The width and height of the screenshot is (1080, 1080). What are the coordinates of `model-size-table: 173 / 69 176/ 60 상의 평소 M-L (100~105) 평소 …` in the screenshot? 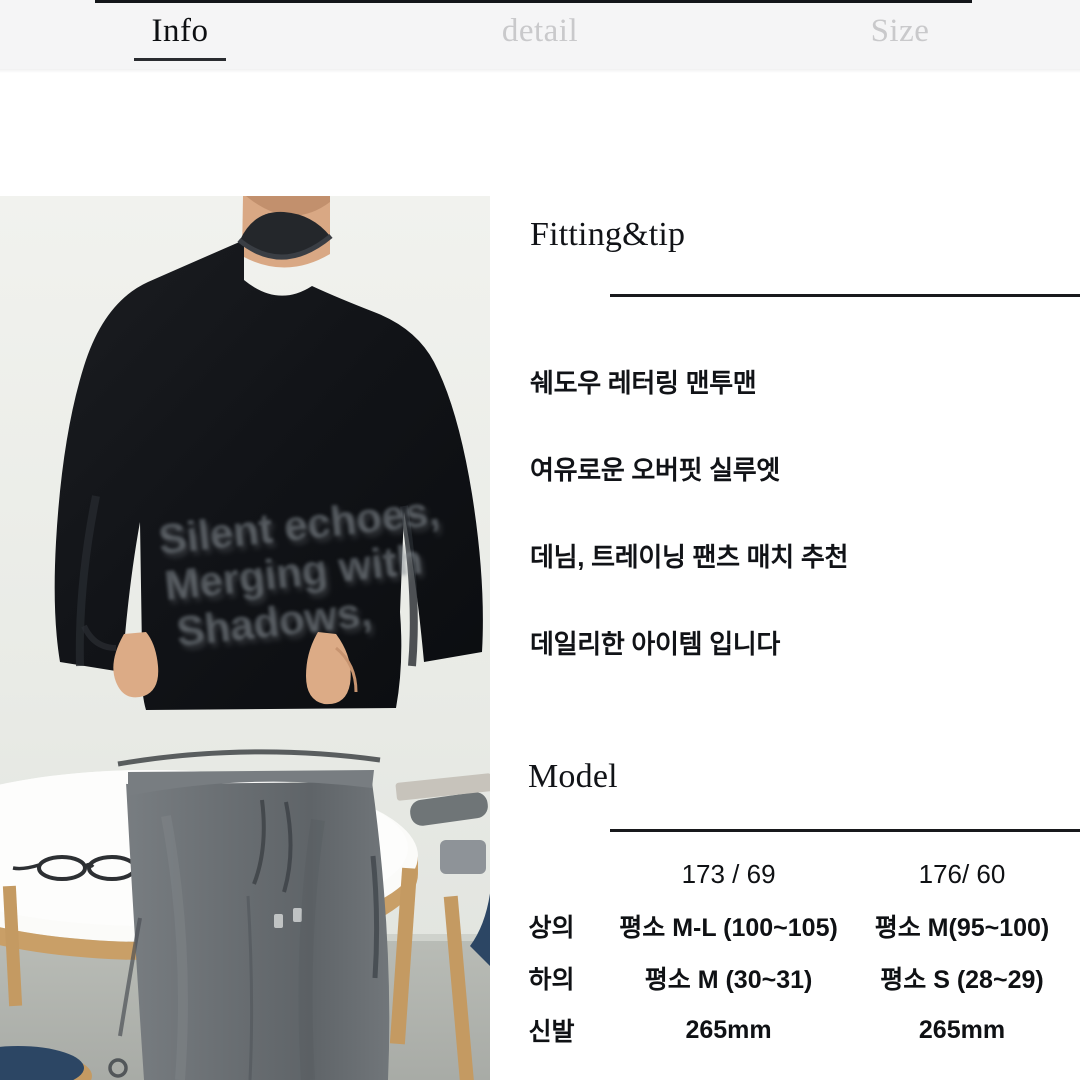 It's located at (785, 952).